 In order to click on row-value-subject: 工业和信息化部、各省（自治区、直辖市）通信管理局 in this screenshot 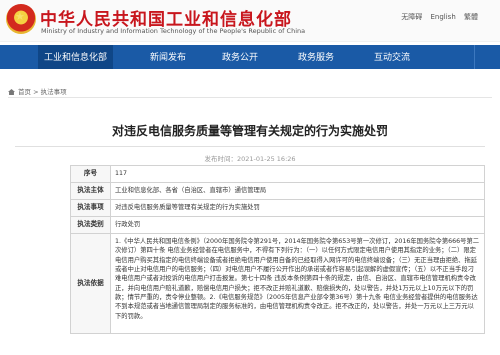, I will do `click(297, 191)`.